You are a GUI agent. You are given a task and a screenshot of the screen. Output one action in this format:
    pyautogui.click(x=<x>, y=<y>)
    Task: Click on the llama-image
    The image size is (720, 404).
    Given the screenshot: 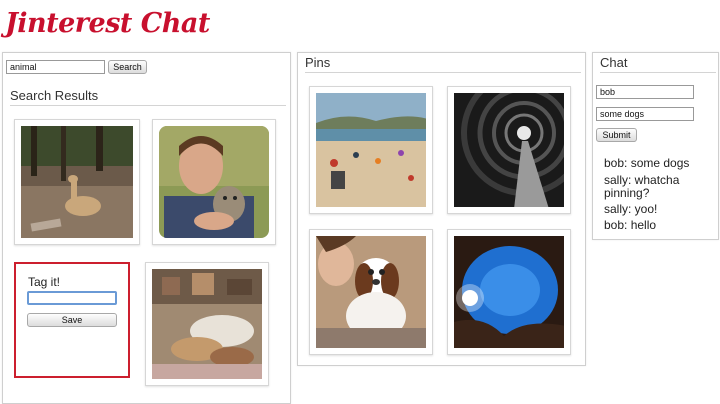 What is the action you would take?
    pyautogui.click(x=77, y=182)
    